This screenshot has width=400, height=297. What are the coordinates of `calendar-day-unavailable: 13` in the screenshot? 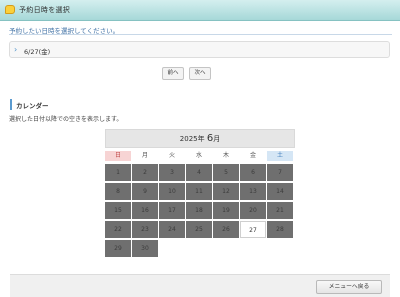 It's located at (253, 191).